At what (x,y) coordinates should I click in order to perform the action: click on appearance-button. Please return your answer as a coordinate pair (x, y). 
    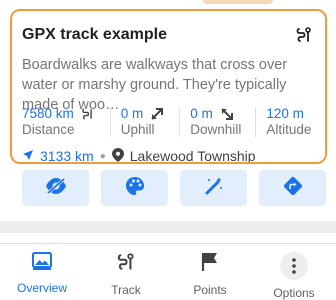
    Looking at the image, I should click on (134, 188).